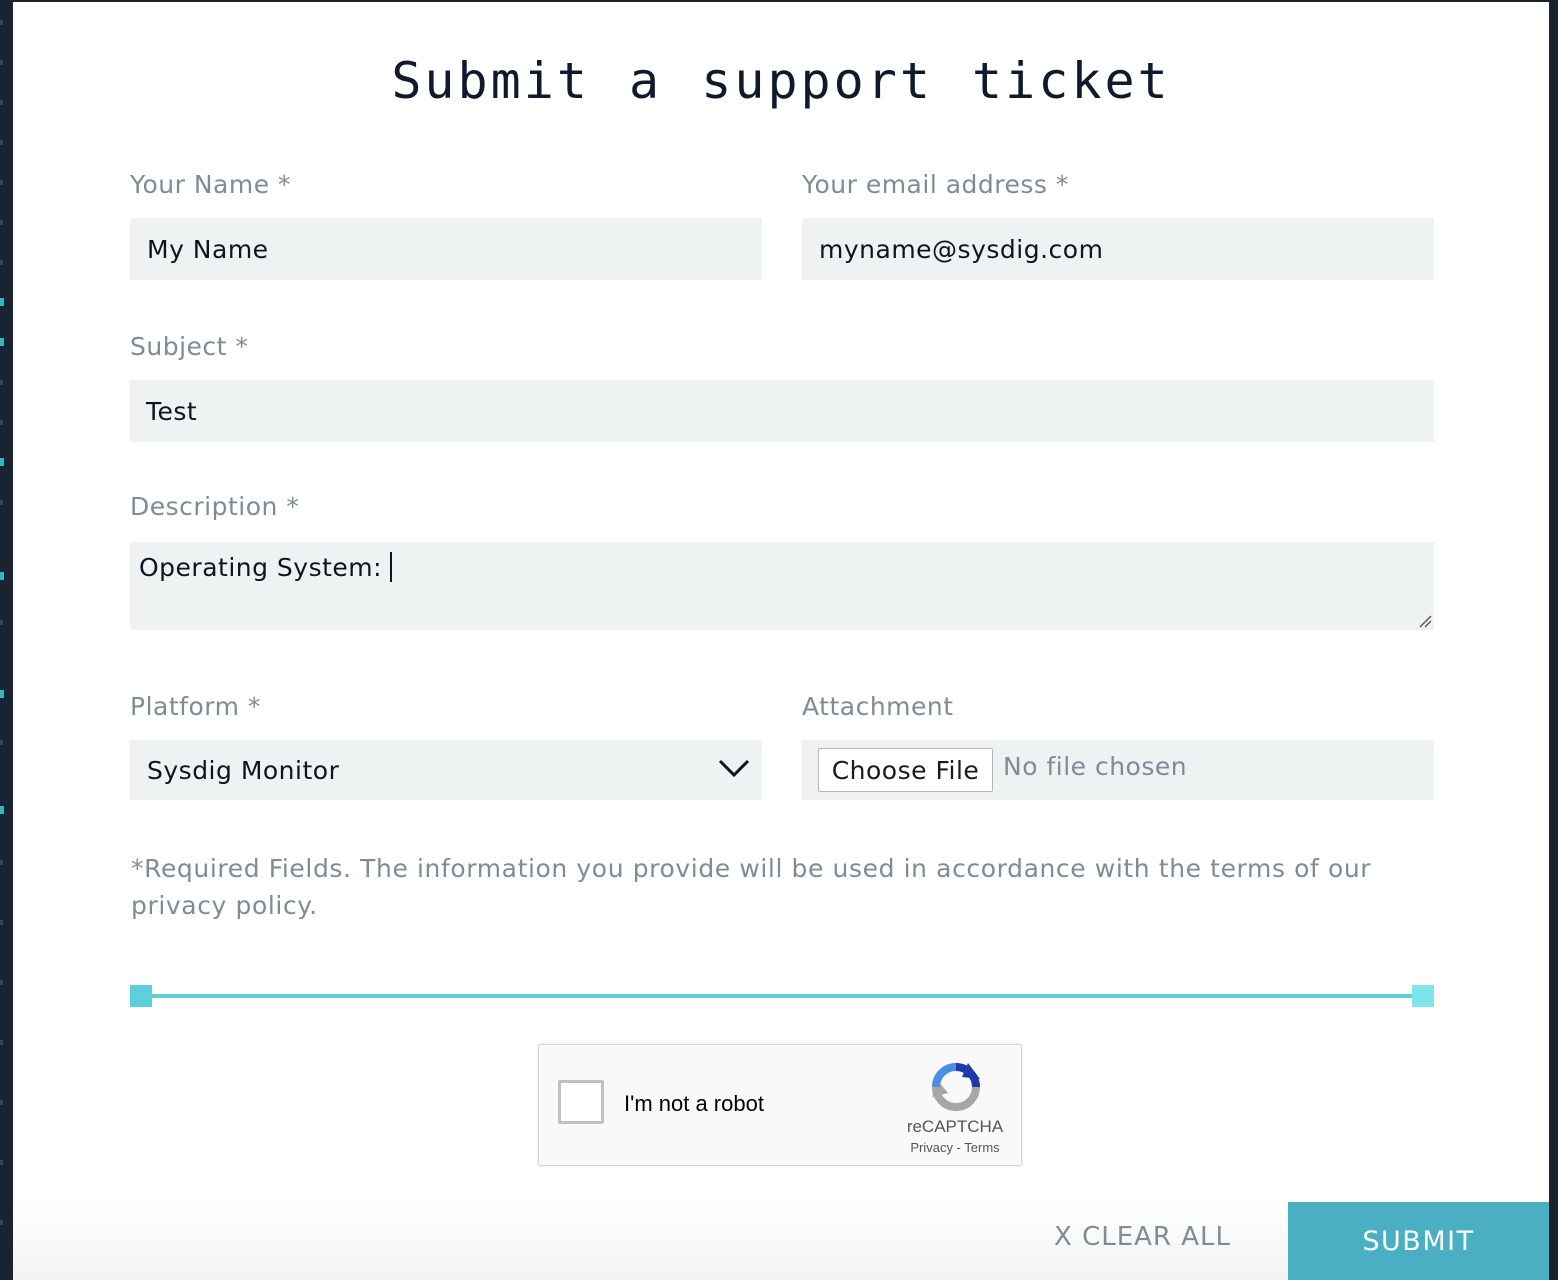 The image size is (1558, 1280). Describe the element at coordinates (782, 586) in the screenshot. I see `description-textarea: Operating System:` at that location.